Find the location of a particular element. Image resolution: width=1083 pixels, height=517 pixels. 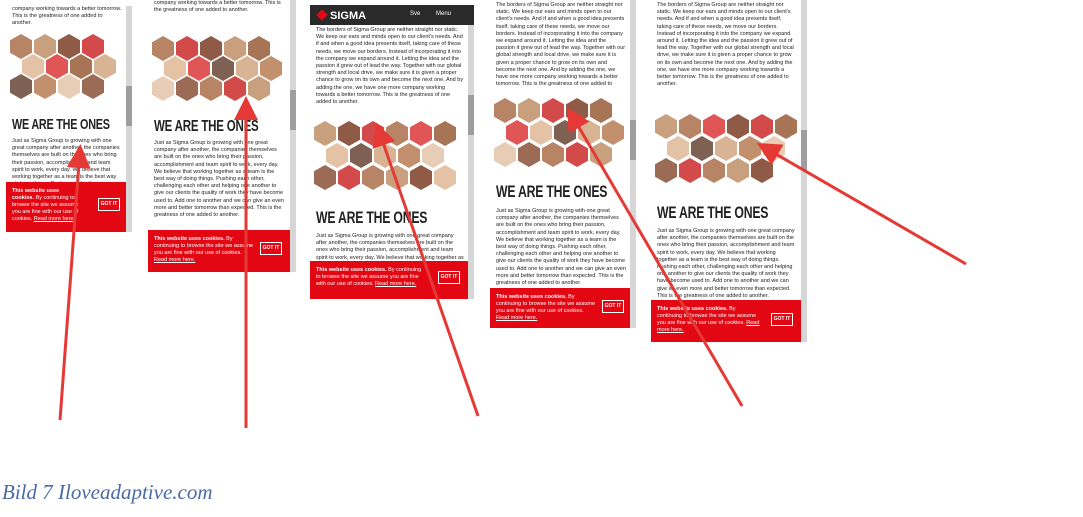

figure-caption: Bild 7 Iloveadaptive.com is located at coordinates (107, 492).